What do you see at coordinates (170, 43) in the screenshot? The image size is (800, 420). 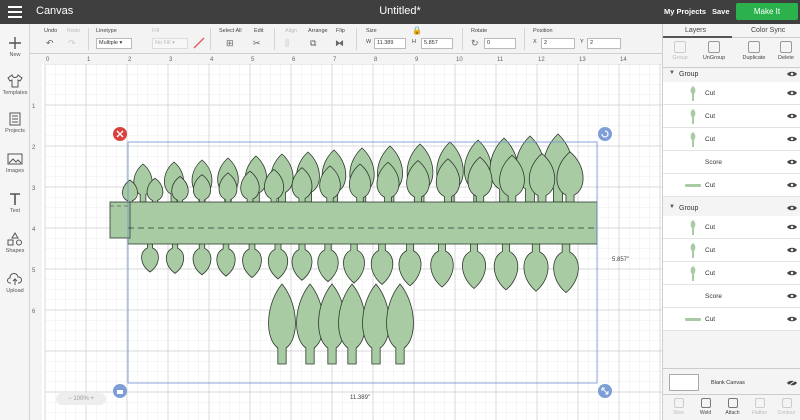 I see `fill-select: No Fill ▾` at bounding box center [170, 43].